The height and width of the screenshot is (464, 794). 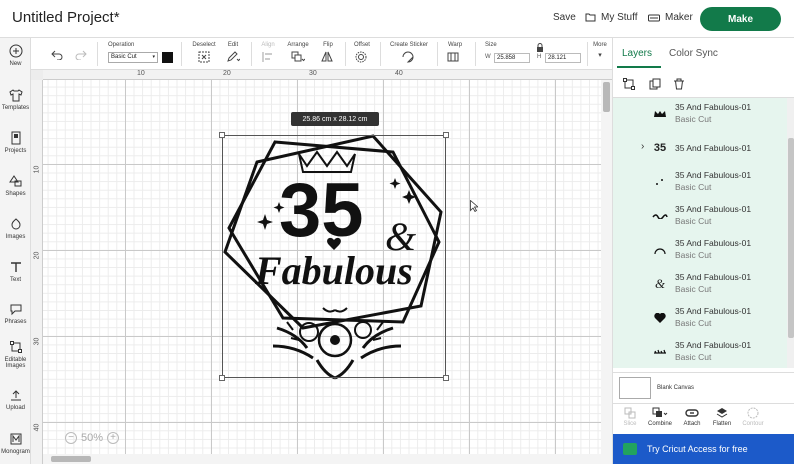 What do you see at coordinates (15, 271) in the screenshot?
I see `nav-text: Text` at bounding box center [15, 271].